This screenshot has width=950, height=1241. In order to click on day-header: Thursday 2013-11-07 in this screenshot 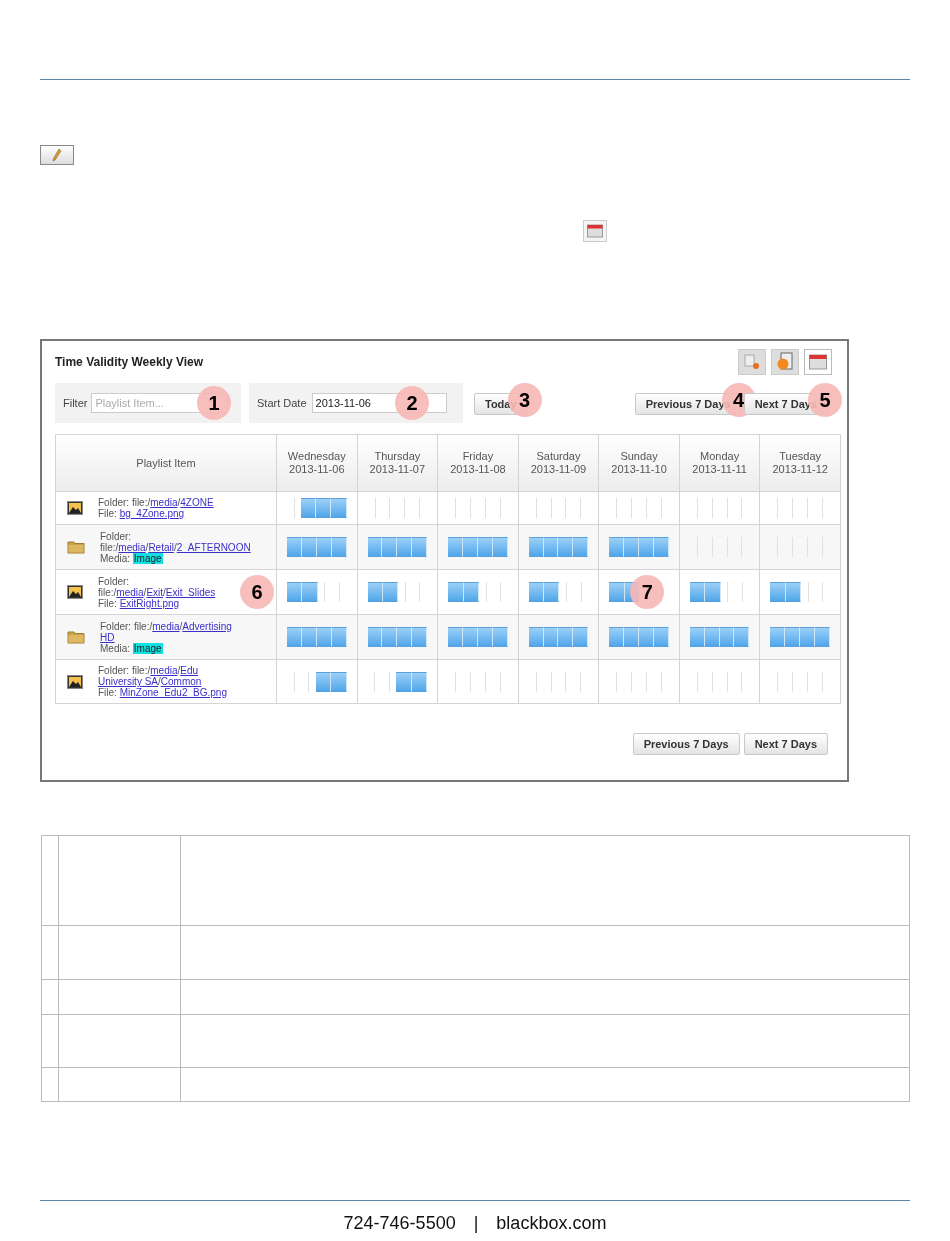, I will do `click(397, 463)`.